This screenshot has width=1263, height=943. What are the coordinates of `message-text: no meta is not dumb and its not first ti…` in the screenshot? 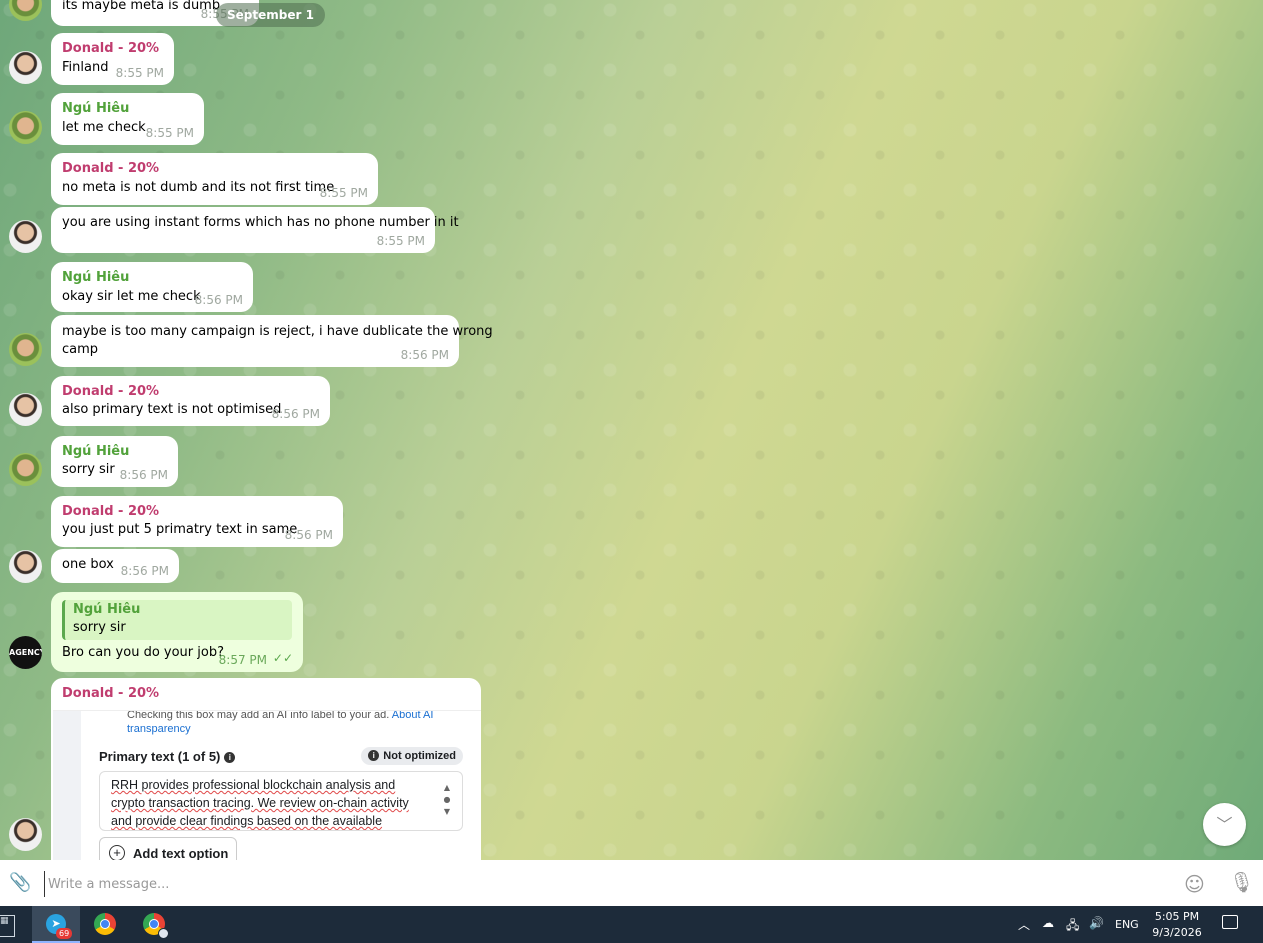 It's located at (198, 187).